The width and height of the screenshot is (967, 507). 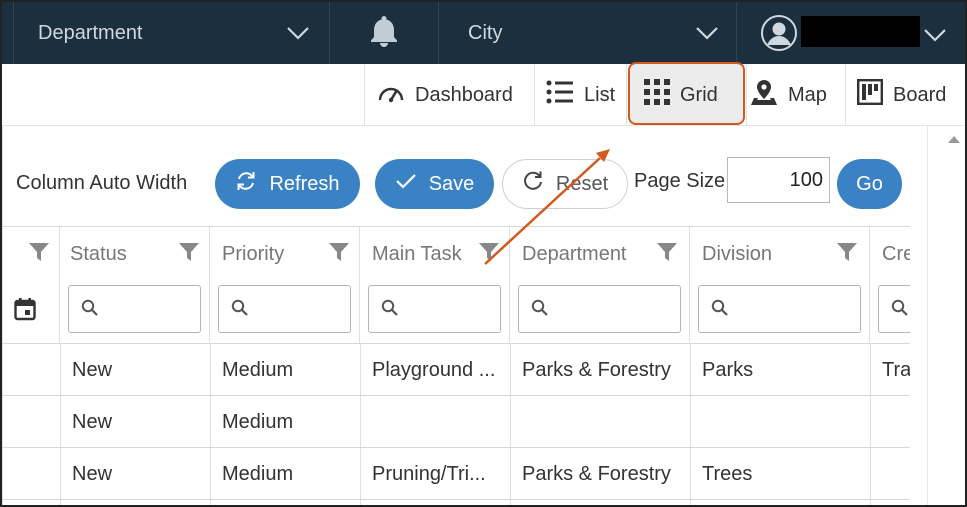 I want to click on bell-icon, so click(x=384, y=33).